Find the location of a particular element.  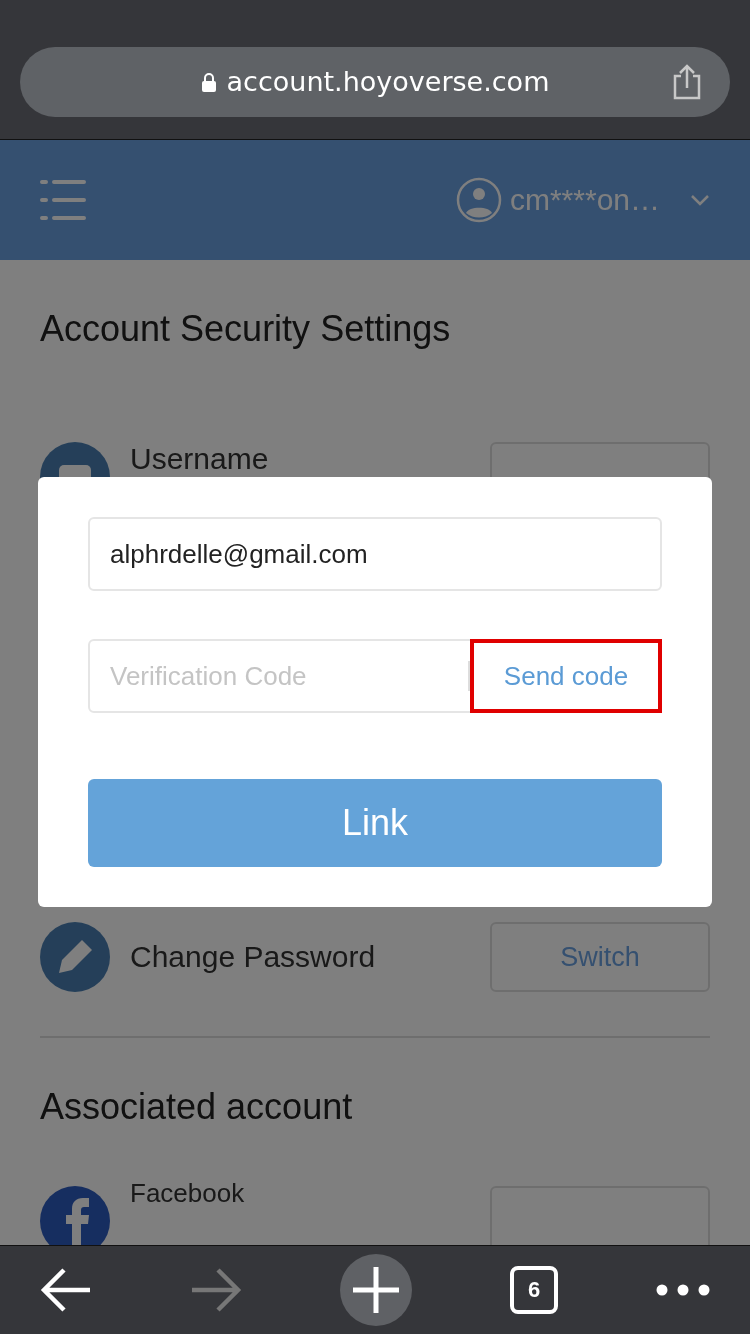

email-field: alphrdelle@gmail.com is located at coordinates (375, 554).